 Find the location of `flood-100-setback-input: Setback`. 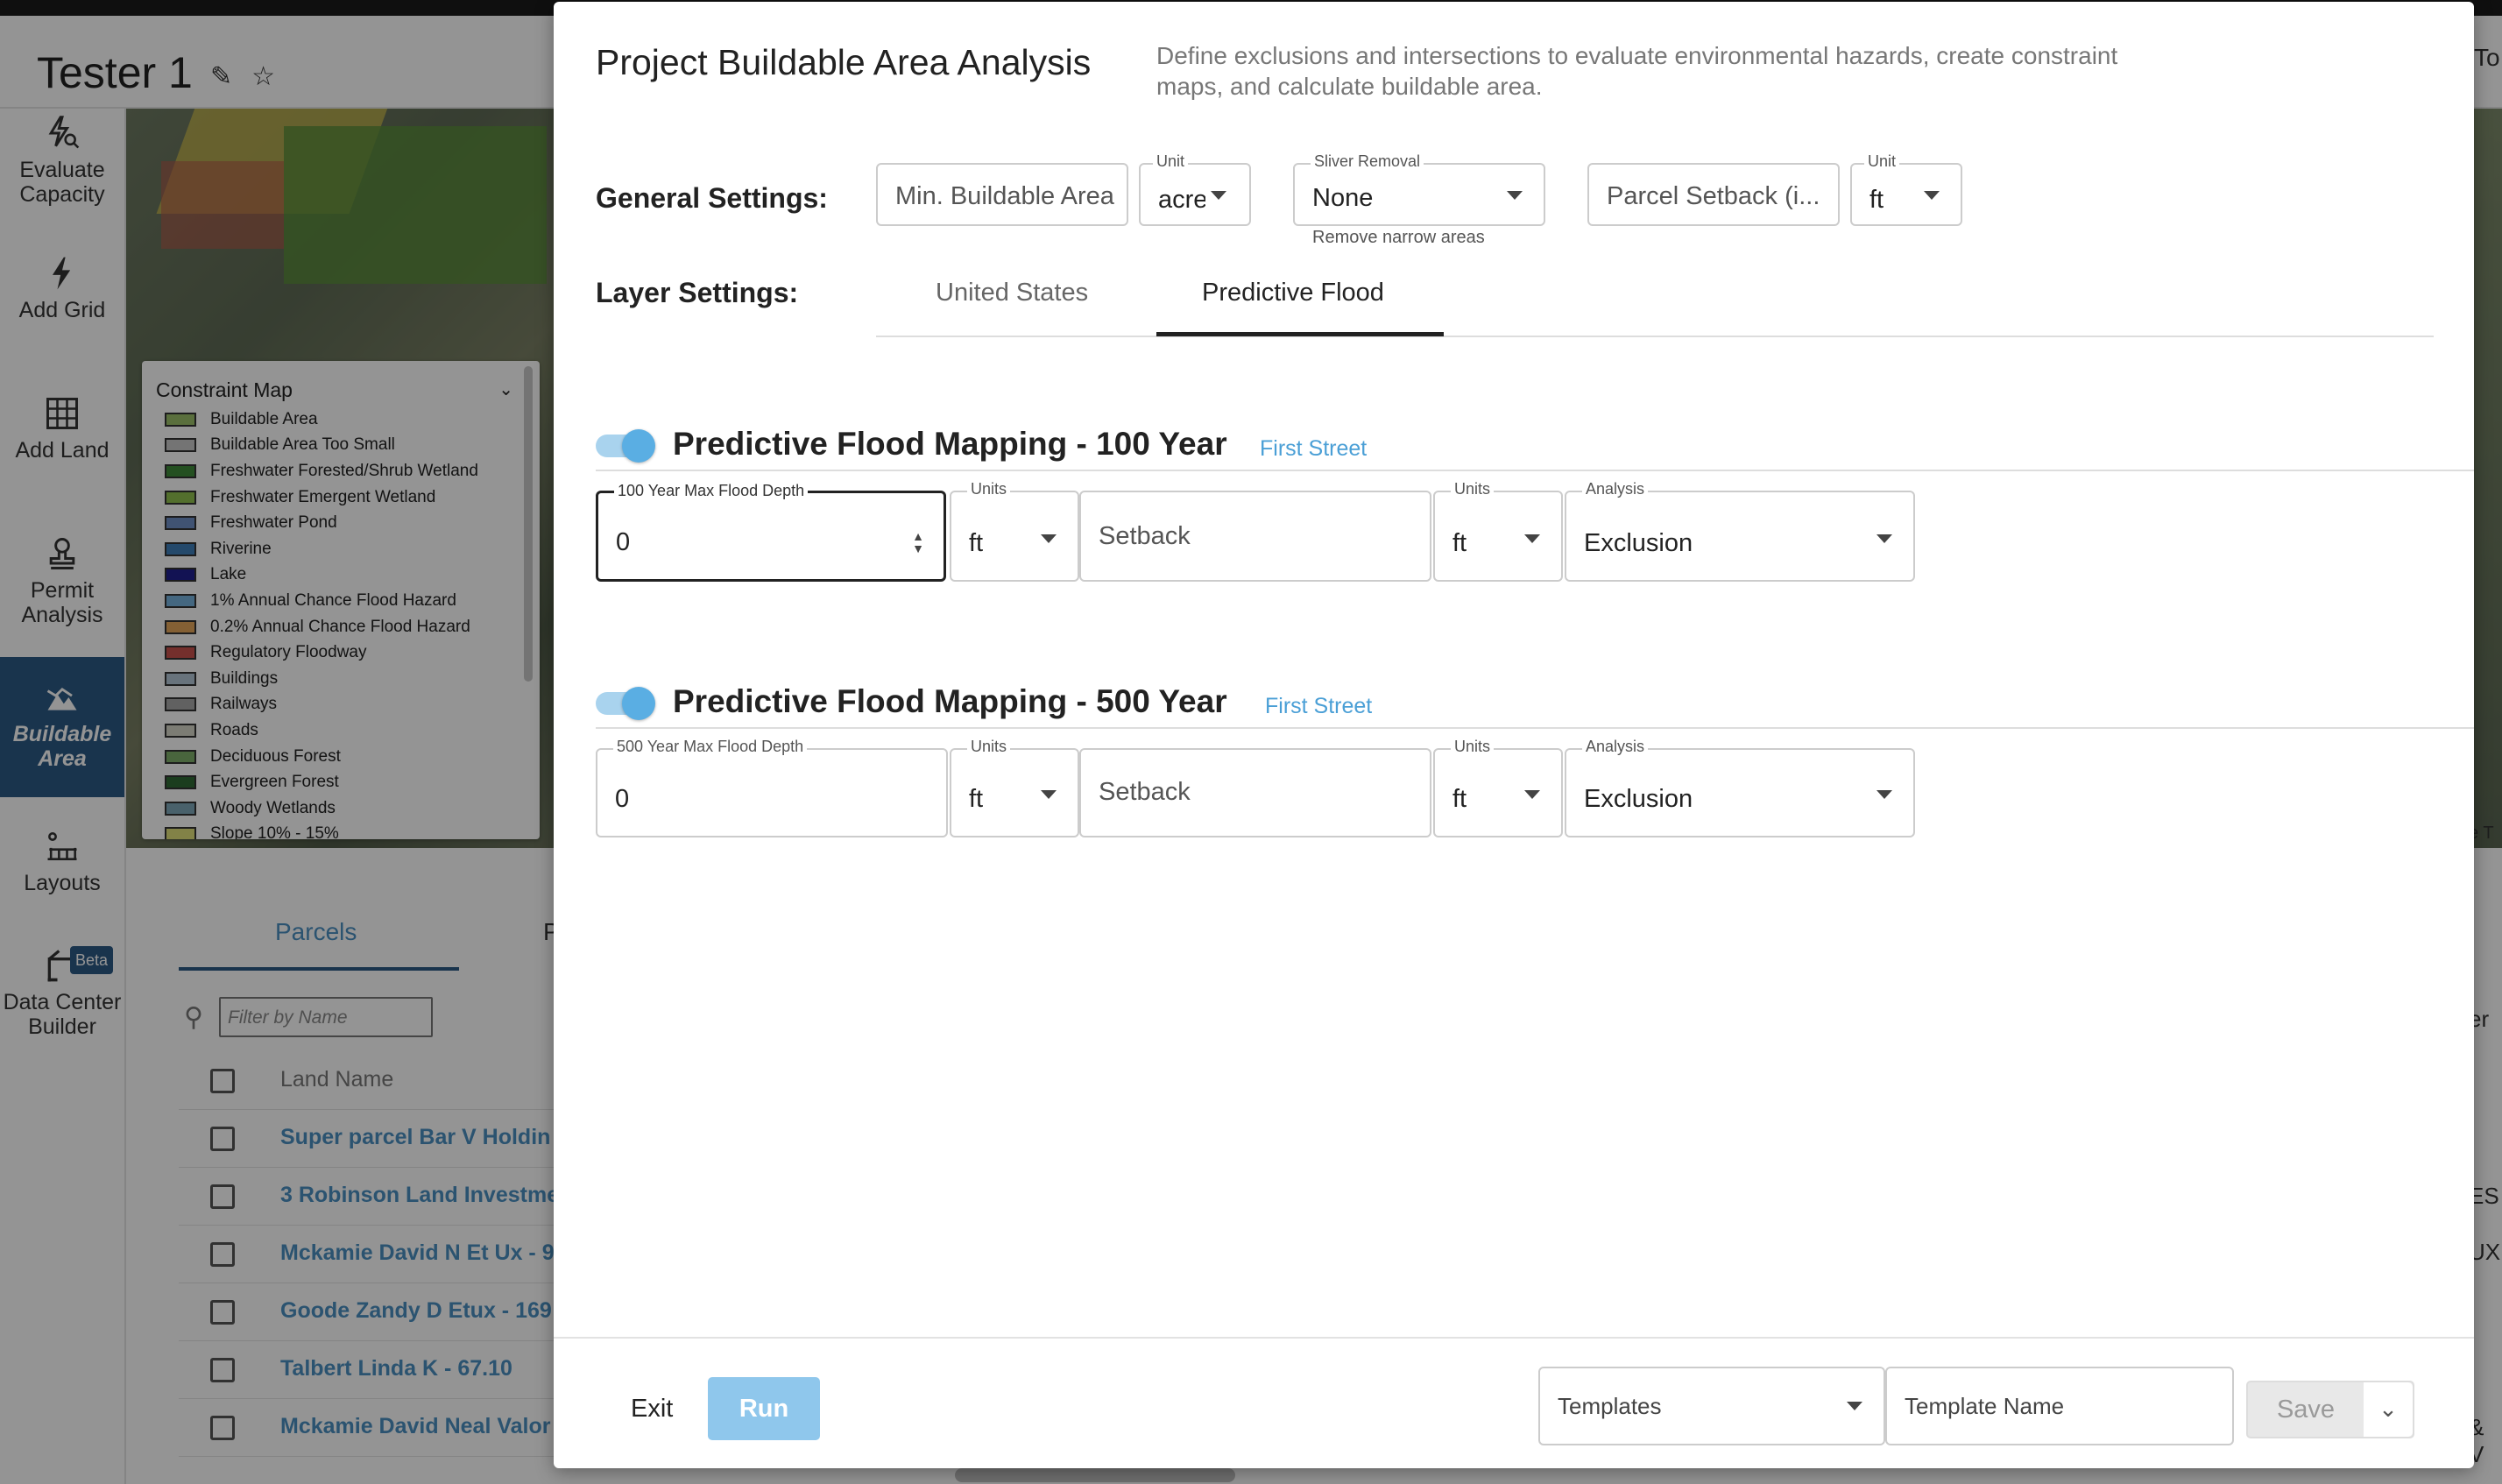

flood-100-setback-input: Setback is located at coordinates (1255, 536).